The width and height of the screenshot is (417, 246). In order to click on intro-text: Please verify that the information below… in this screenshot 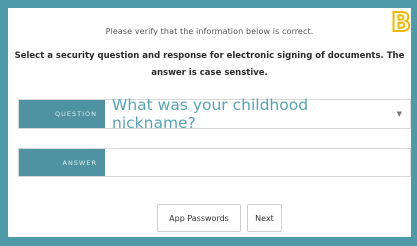, I will do `click(209, 31)`.